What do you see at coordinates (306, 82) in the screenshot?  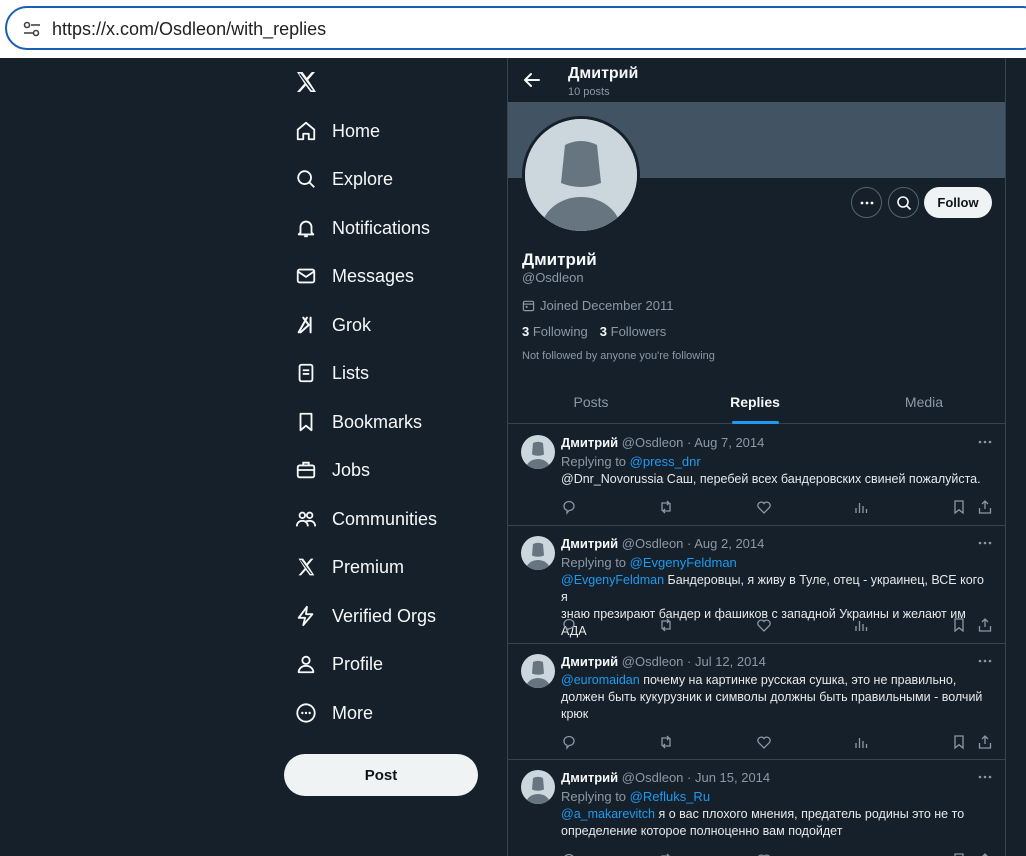 I see `x-logo-icon` at bounding box center [306, 82].